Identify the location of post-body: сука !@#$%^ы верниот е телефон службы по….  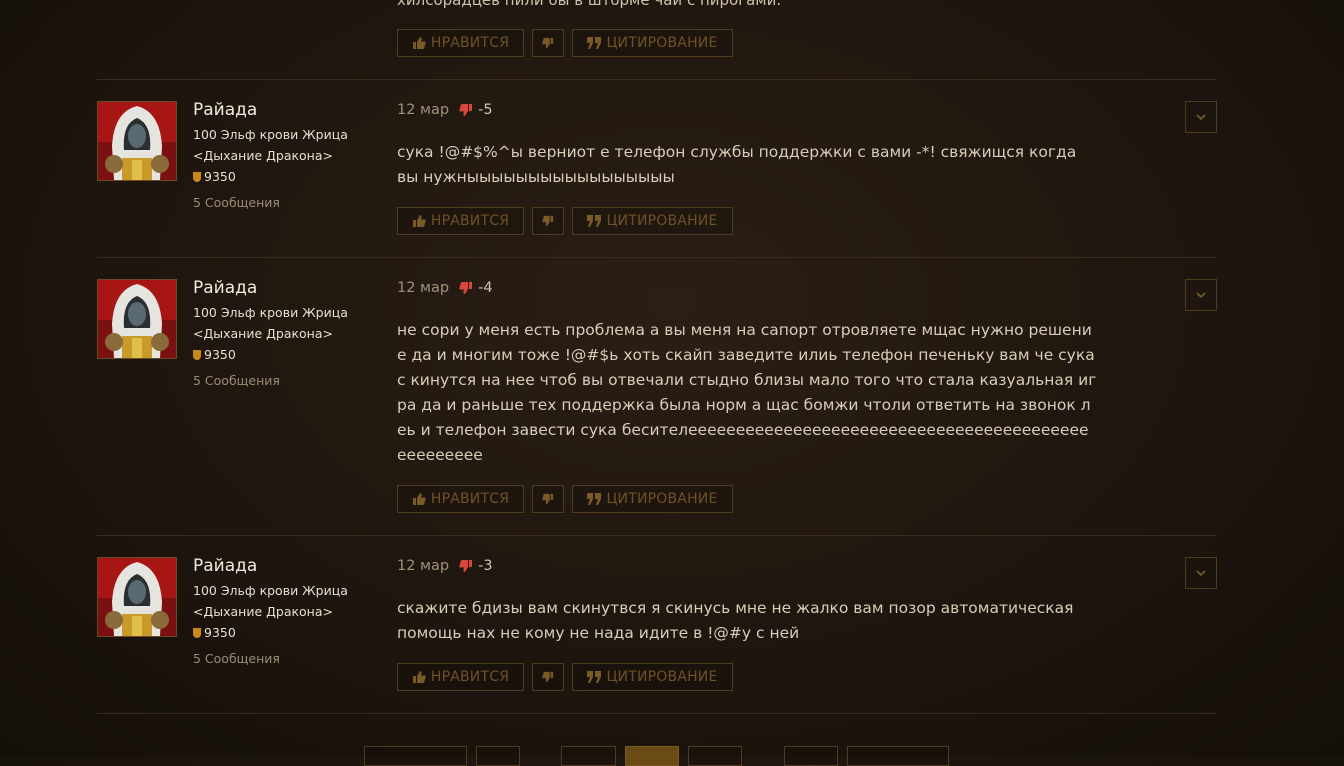
(737, 164).